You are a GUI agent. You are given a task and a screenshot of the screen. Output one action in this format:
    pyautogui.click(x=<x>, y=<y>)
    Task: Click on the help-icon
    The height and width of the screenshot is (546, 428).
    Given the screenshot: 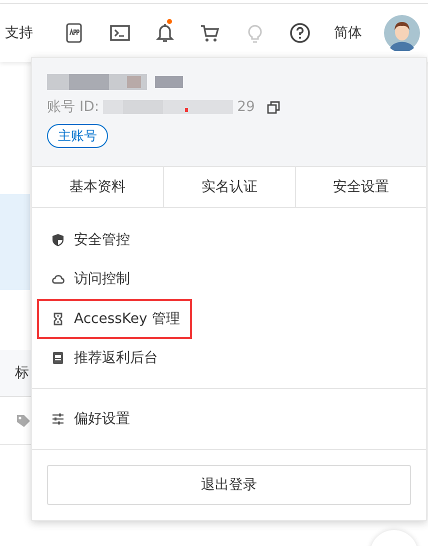 What is the action you would take?
    pyautogui.click(x=299, y=33)
    